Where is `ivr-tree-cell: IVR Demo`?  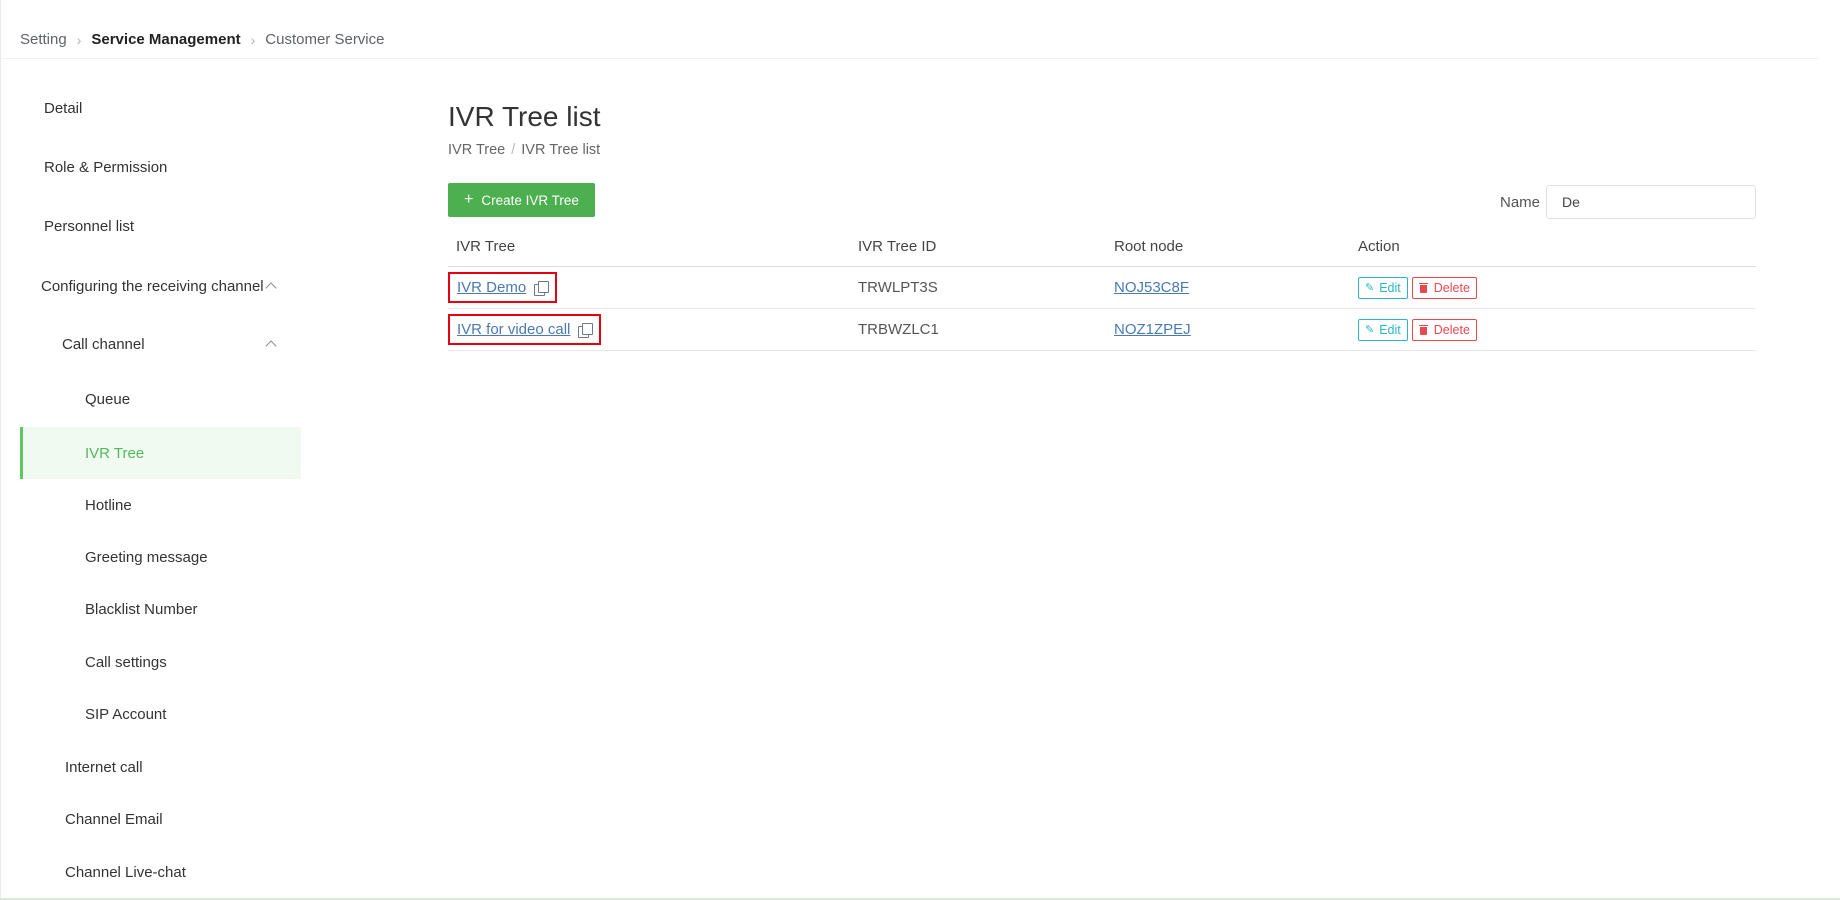 ivr-tree-cell: IVR Demo is located at coordinates (503, 287).